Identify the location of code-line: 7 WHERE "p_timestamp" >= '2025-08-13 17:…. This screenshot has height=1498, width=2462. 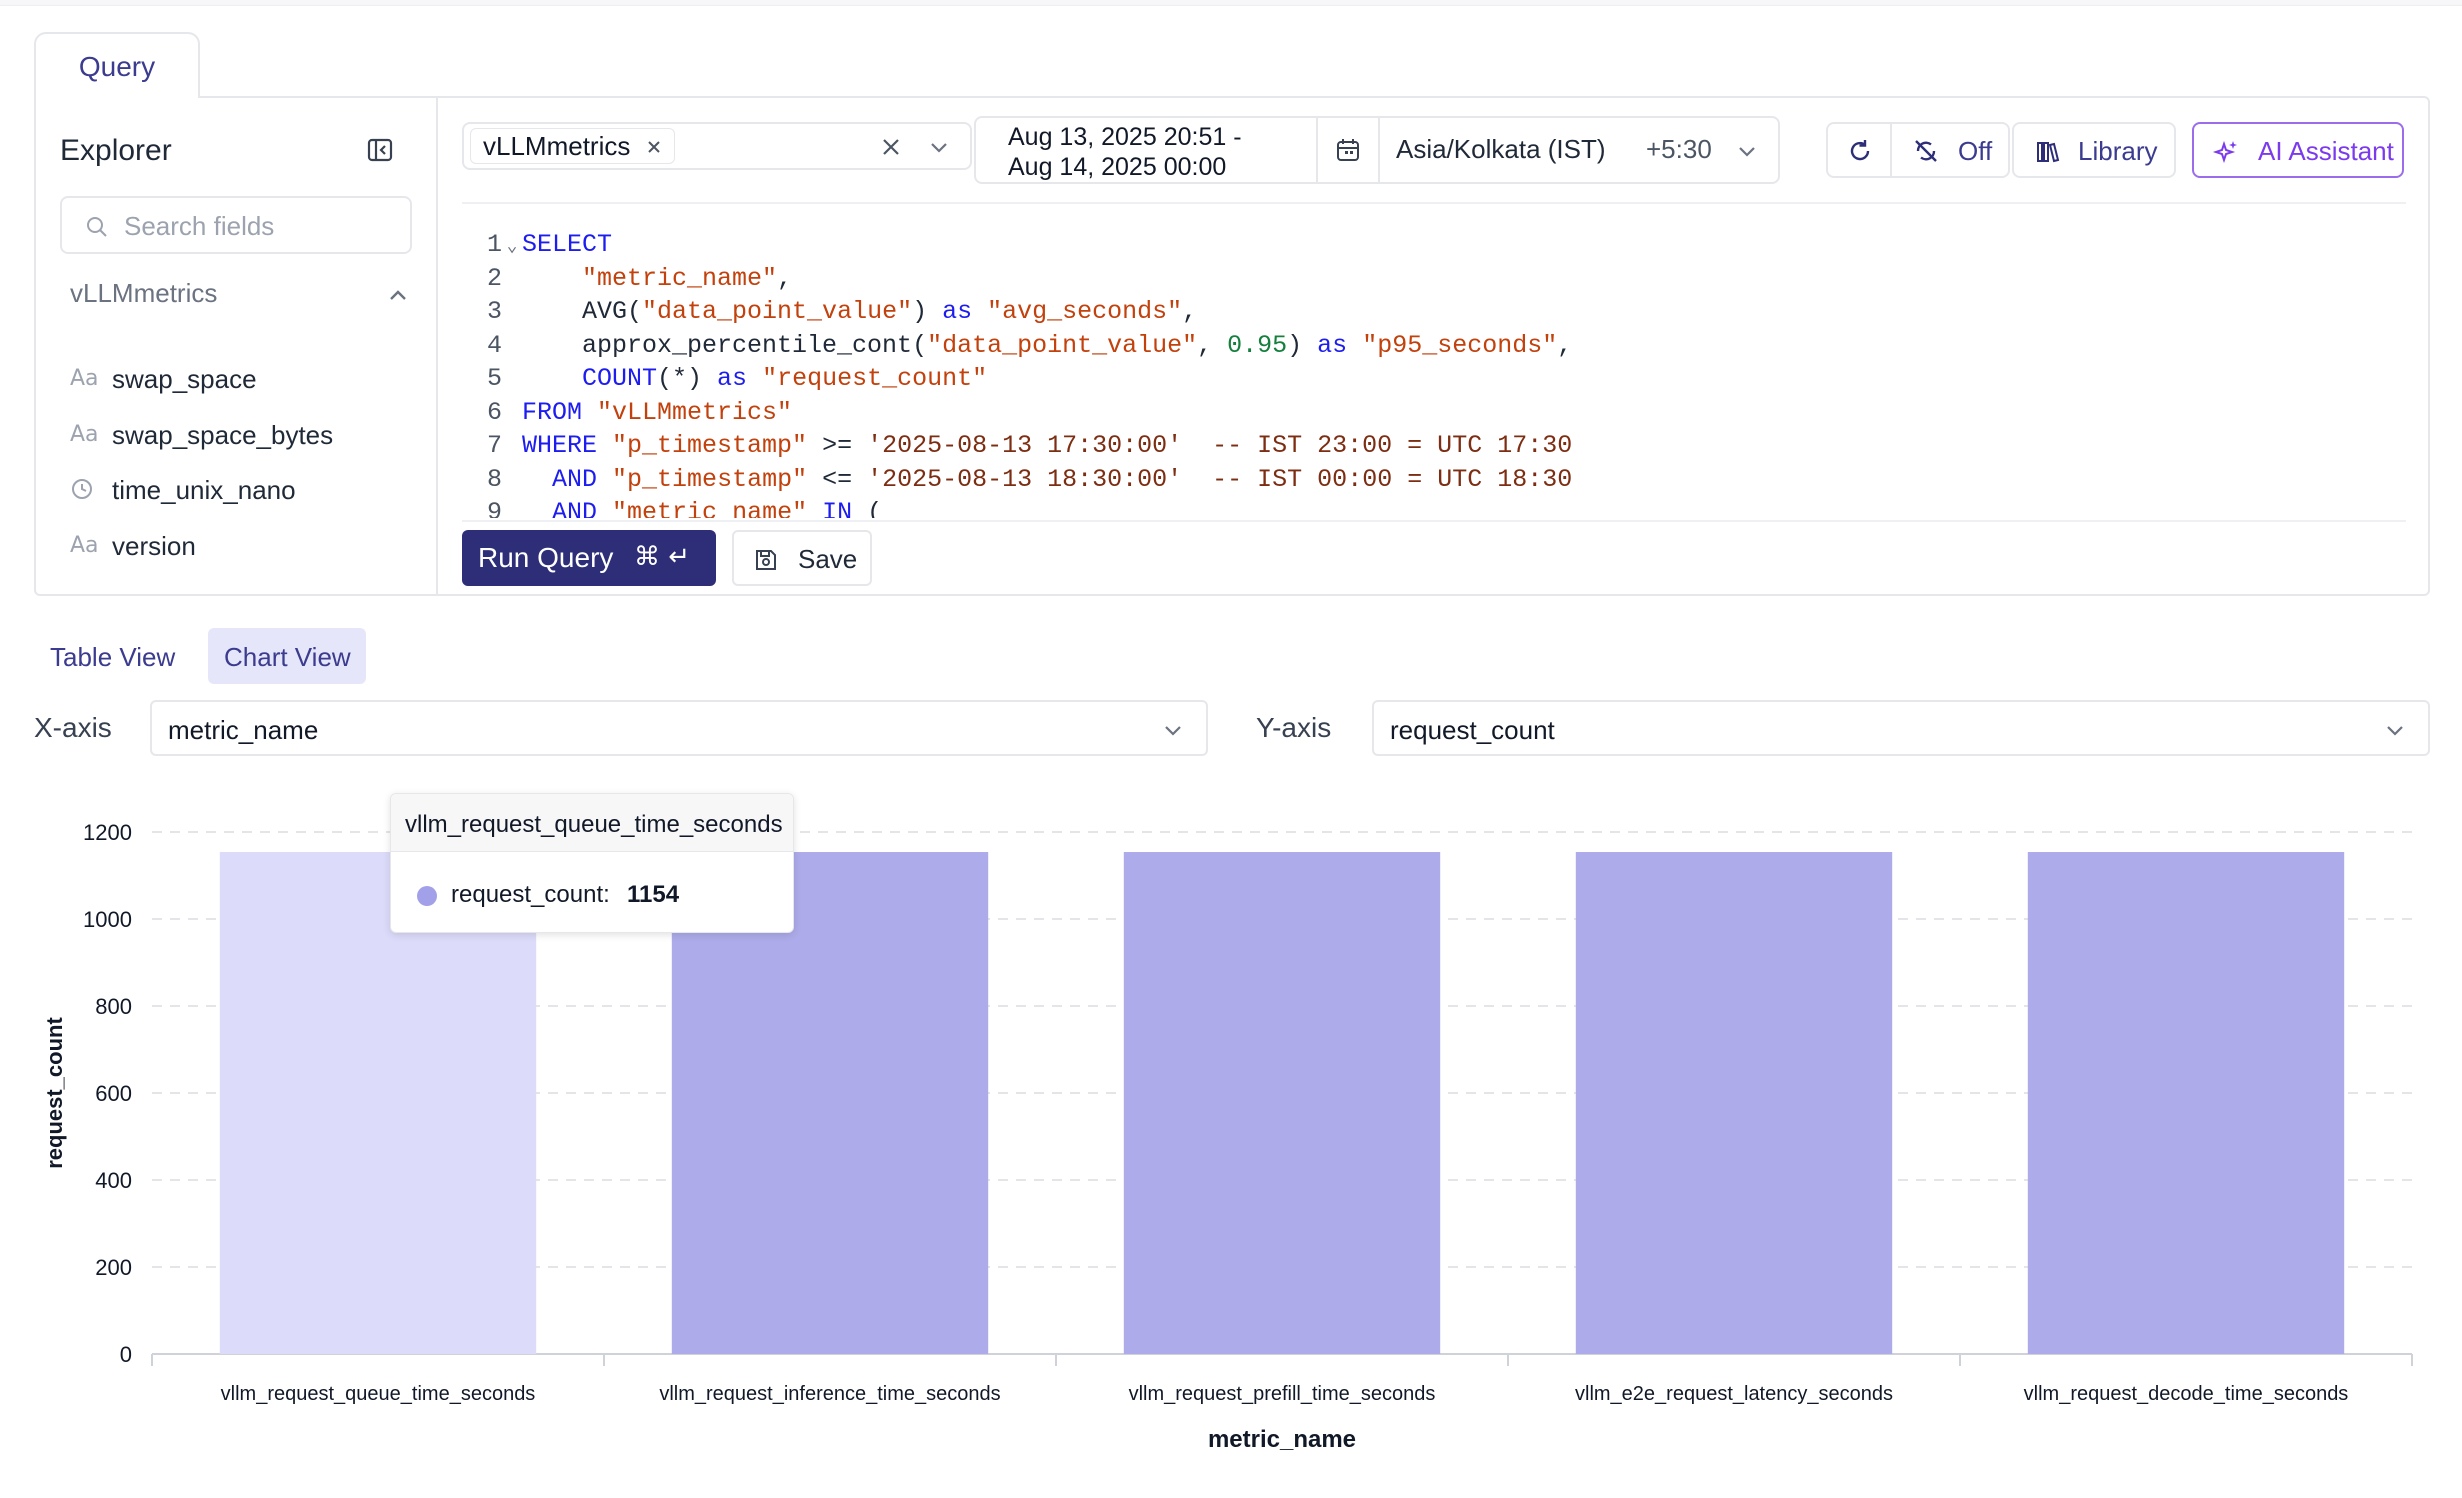
(1017, 446).